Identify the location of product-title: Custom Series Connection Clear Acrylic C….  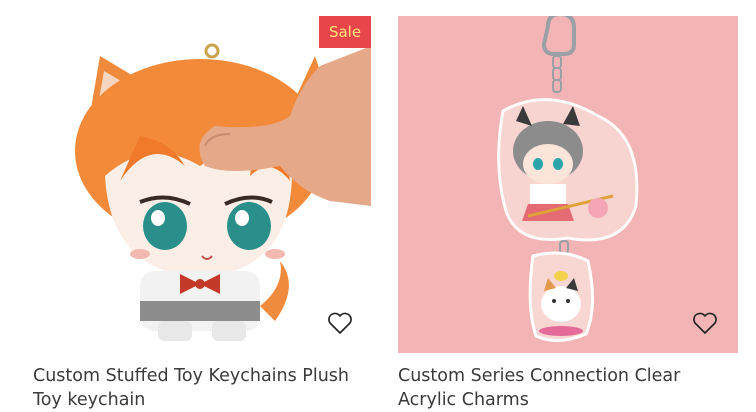
(568, 388).